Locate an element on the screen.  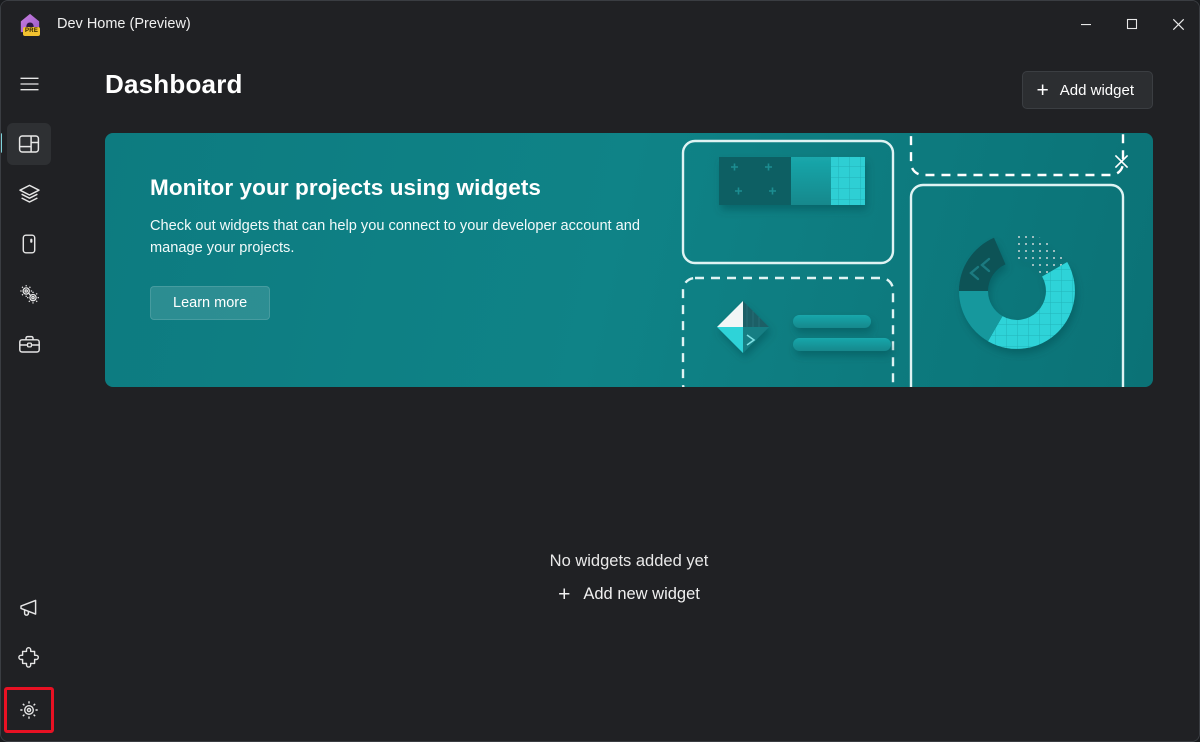
sidebar-item-dashboard is located at coordinates (26, 144).